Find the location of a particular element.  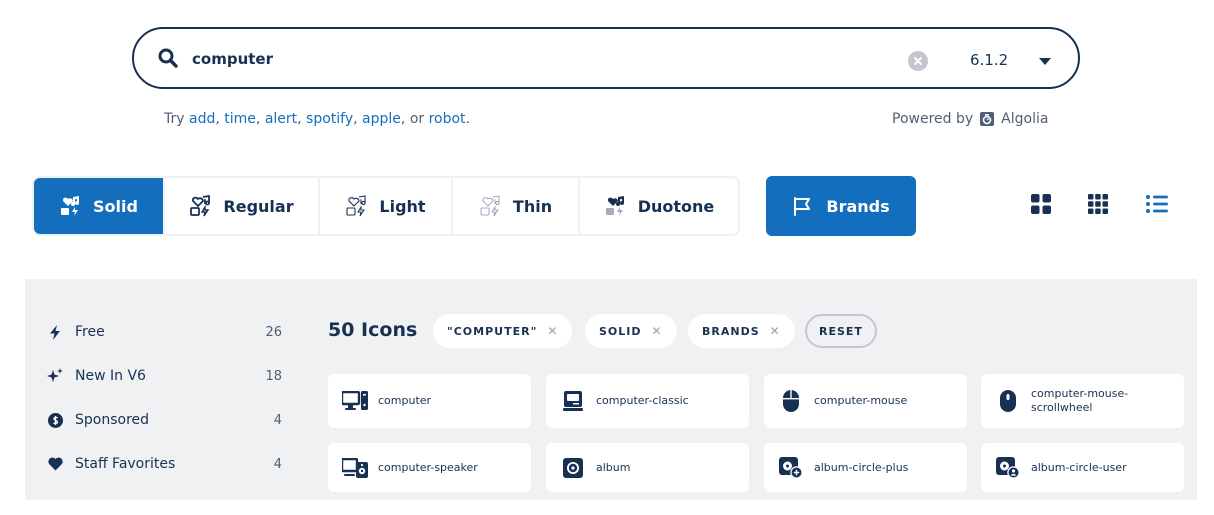

suggestion-link: spotify is located at coordinates (329, 119).